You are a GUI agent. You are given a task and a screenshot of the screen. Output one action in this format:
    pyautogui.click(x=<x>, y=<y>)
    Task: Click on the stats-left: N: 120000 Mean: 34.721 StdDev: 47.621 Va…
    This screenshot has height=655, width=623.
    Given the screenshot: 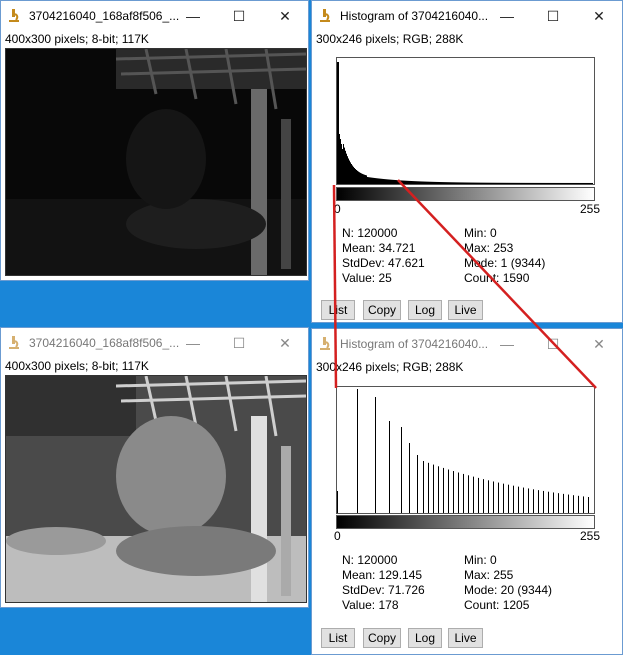 What is the action you would take?
    pyautogui.click(x=383, y=256)
    